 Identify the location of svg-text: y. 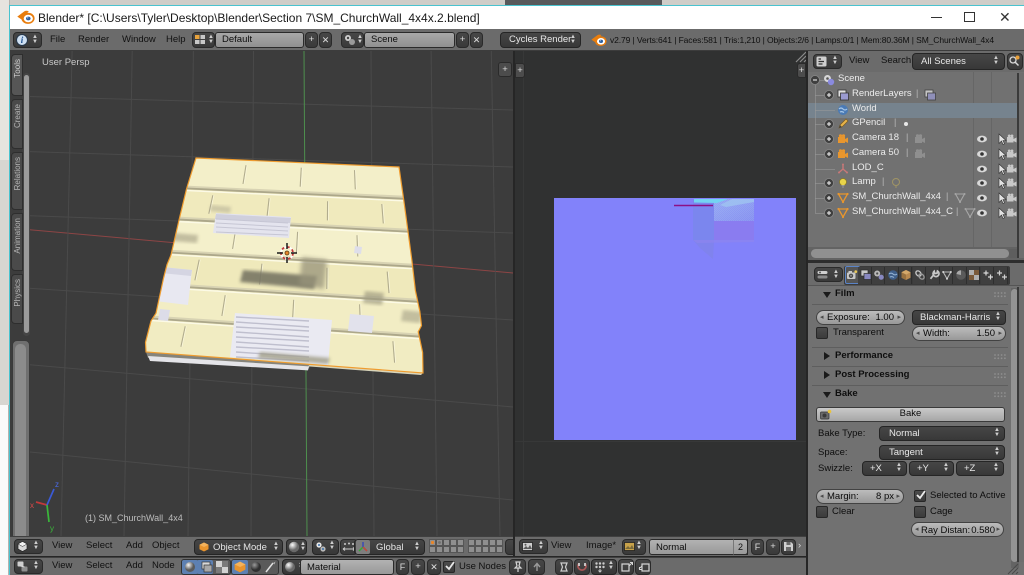
(52, 528).